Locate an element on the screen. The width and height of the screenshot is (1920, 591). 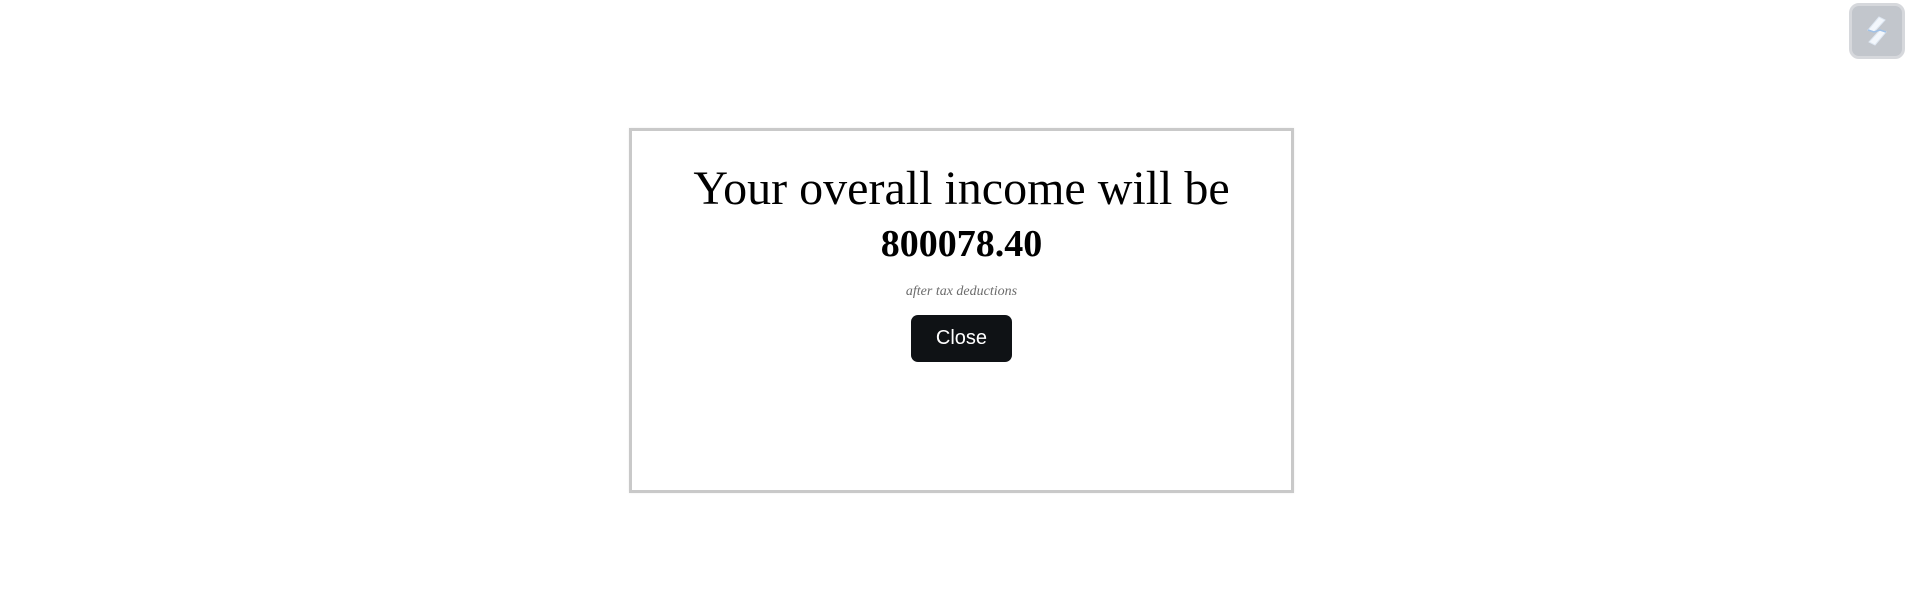
close-button: Close is located at coordinates (961, 338).